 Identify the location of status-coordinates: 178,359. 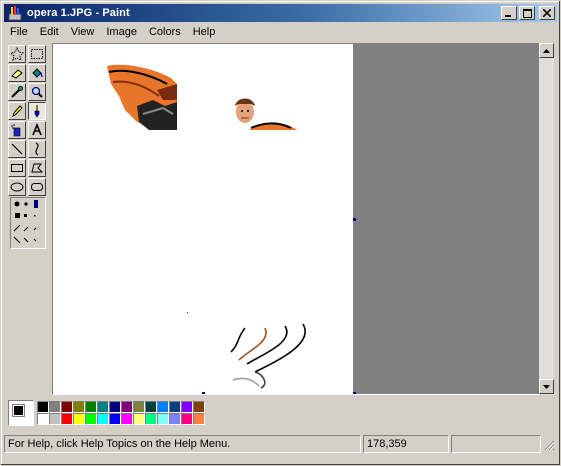
(406, 444).